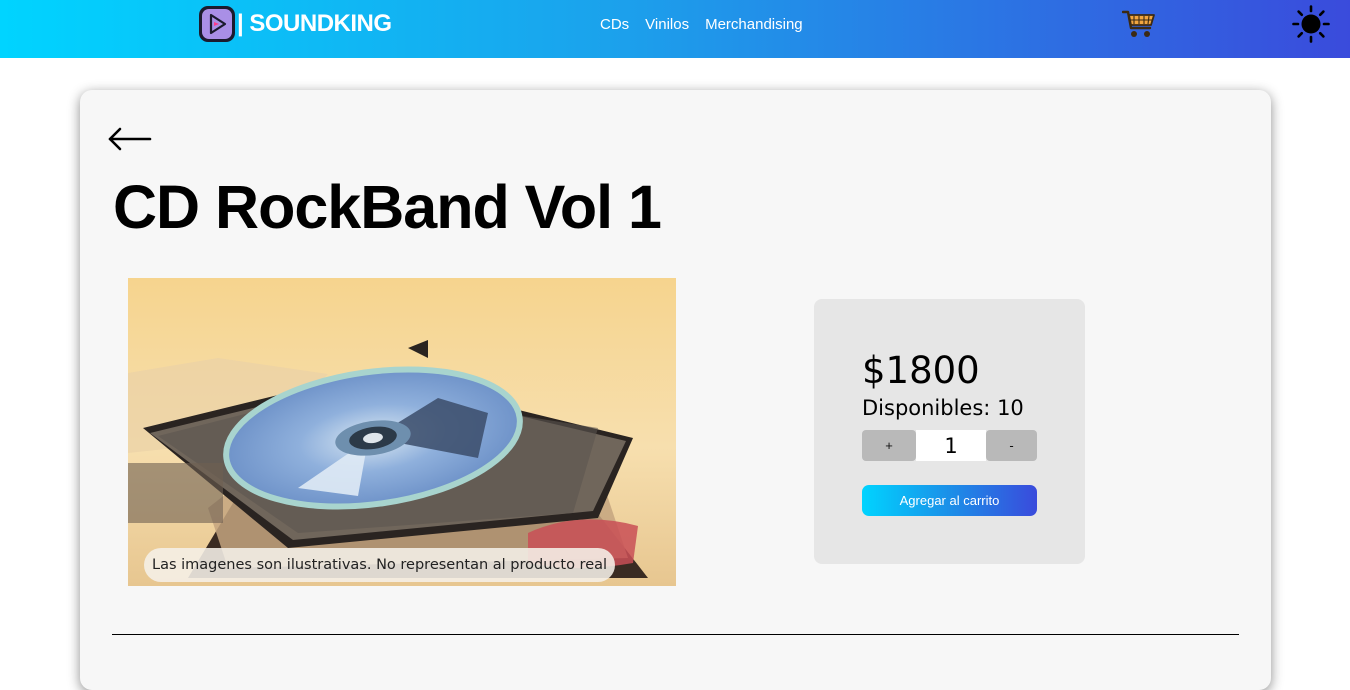 The image size is (1350, 690). Describe the element at coordinates (1011, 445) in the screenshot. I see `decrement-quantity-button: -` at that location.